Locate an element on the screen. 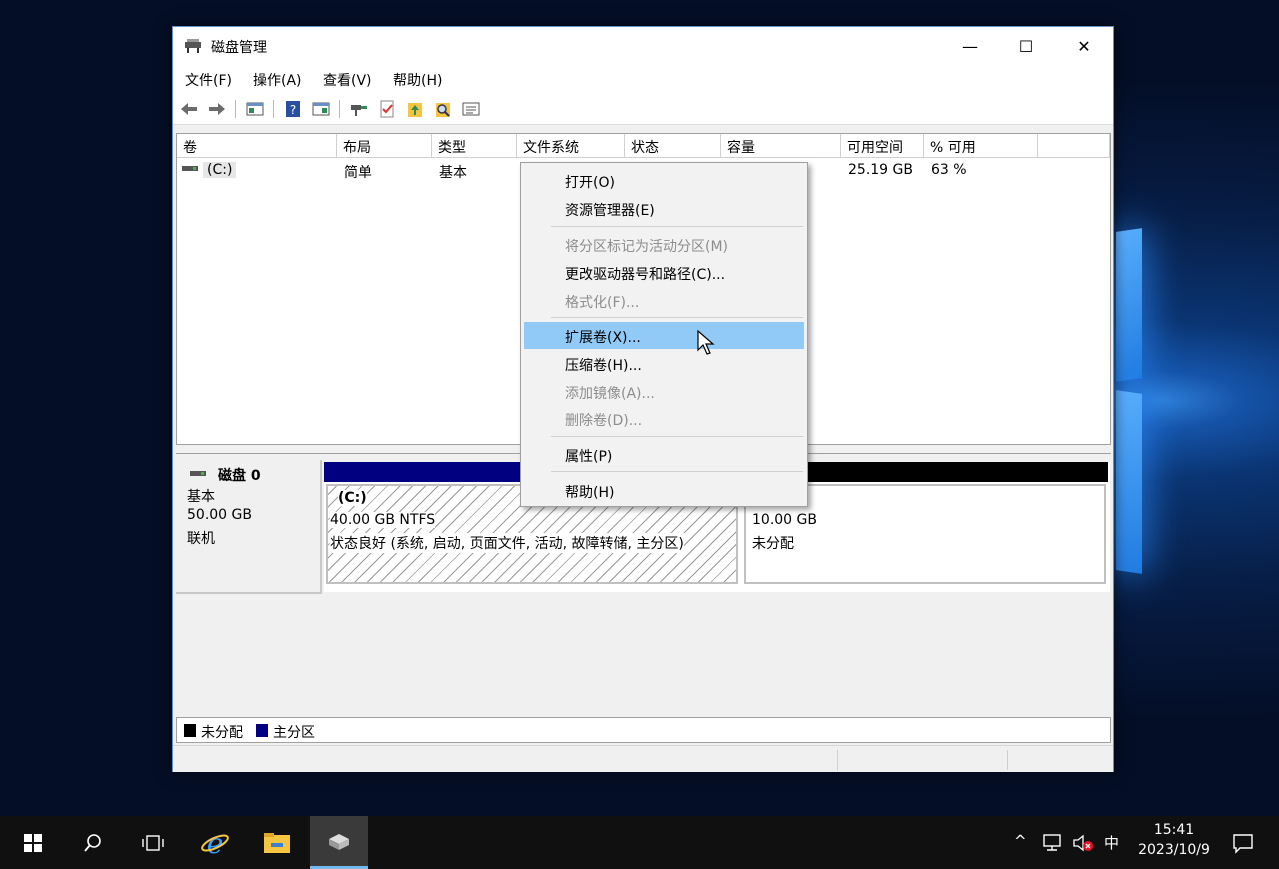 Image resolution: width=1279 pixels, height=869 pixels. menu-item-mark-active: 将分区标记为活动分区(M) is located at coordinates (647, 247).